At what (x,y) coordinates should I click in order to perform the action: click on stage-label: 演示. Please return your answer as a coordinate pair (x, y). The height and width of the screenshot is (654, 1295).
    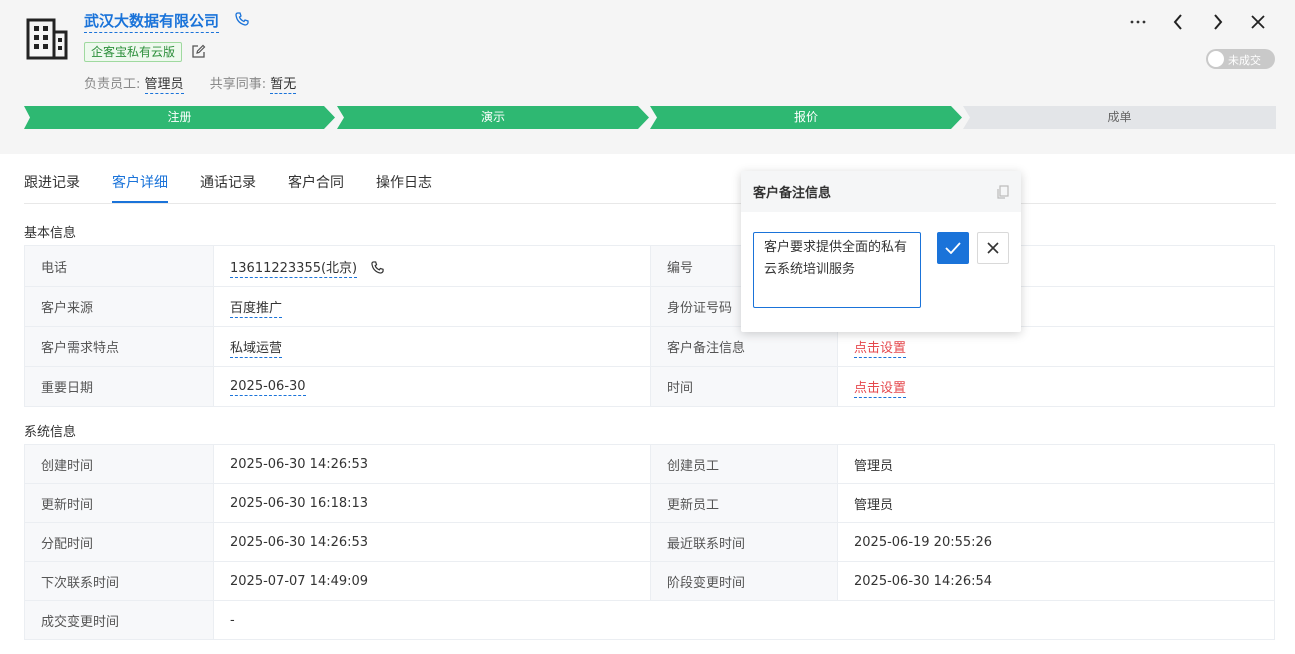
    Looking at the image, I should click on (492, 117).